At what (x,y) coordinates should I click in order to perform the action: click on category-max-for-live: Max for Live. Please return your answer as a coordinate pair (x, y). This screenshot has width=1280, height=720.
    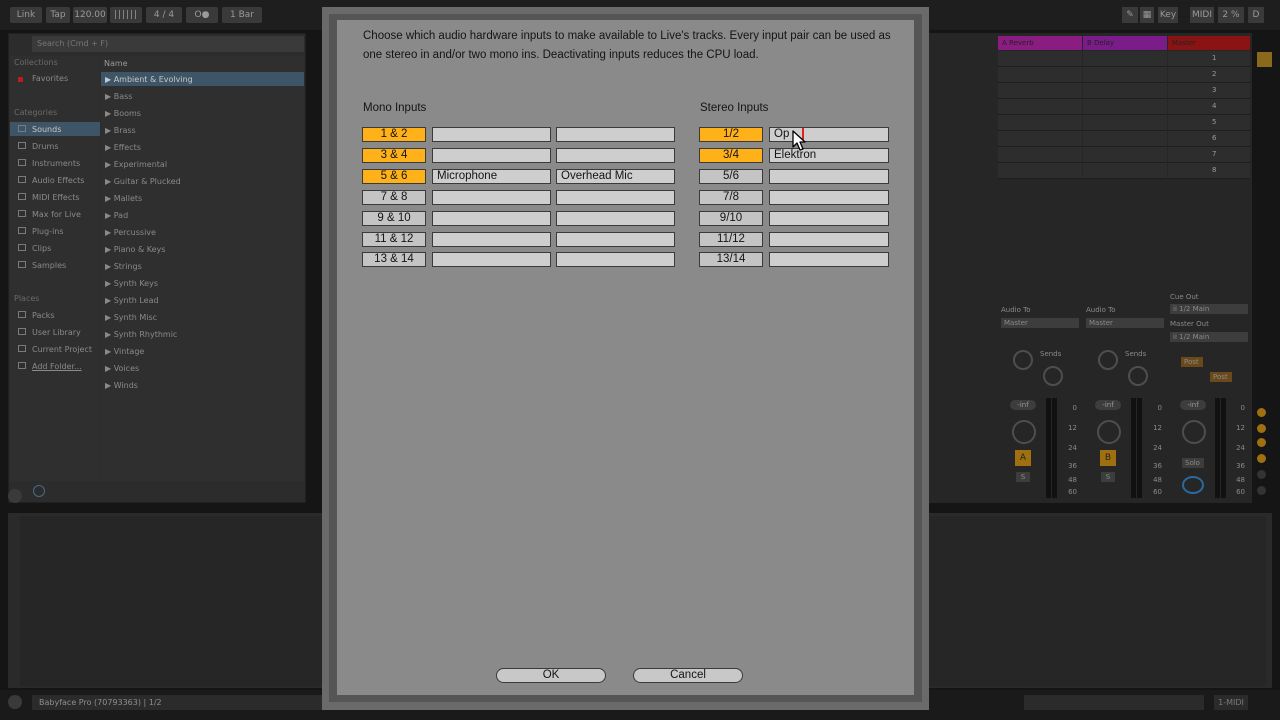
    Looking at the image, I should click on (56, 214).